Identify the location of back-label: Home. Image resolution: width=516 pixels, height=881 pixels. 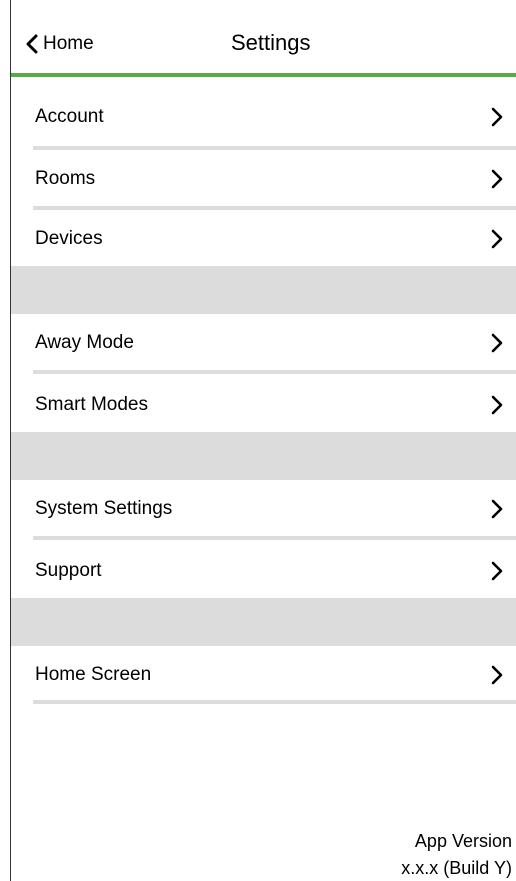
(68, 43).